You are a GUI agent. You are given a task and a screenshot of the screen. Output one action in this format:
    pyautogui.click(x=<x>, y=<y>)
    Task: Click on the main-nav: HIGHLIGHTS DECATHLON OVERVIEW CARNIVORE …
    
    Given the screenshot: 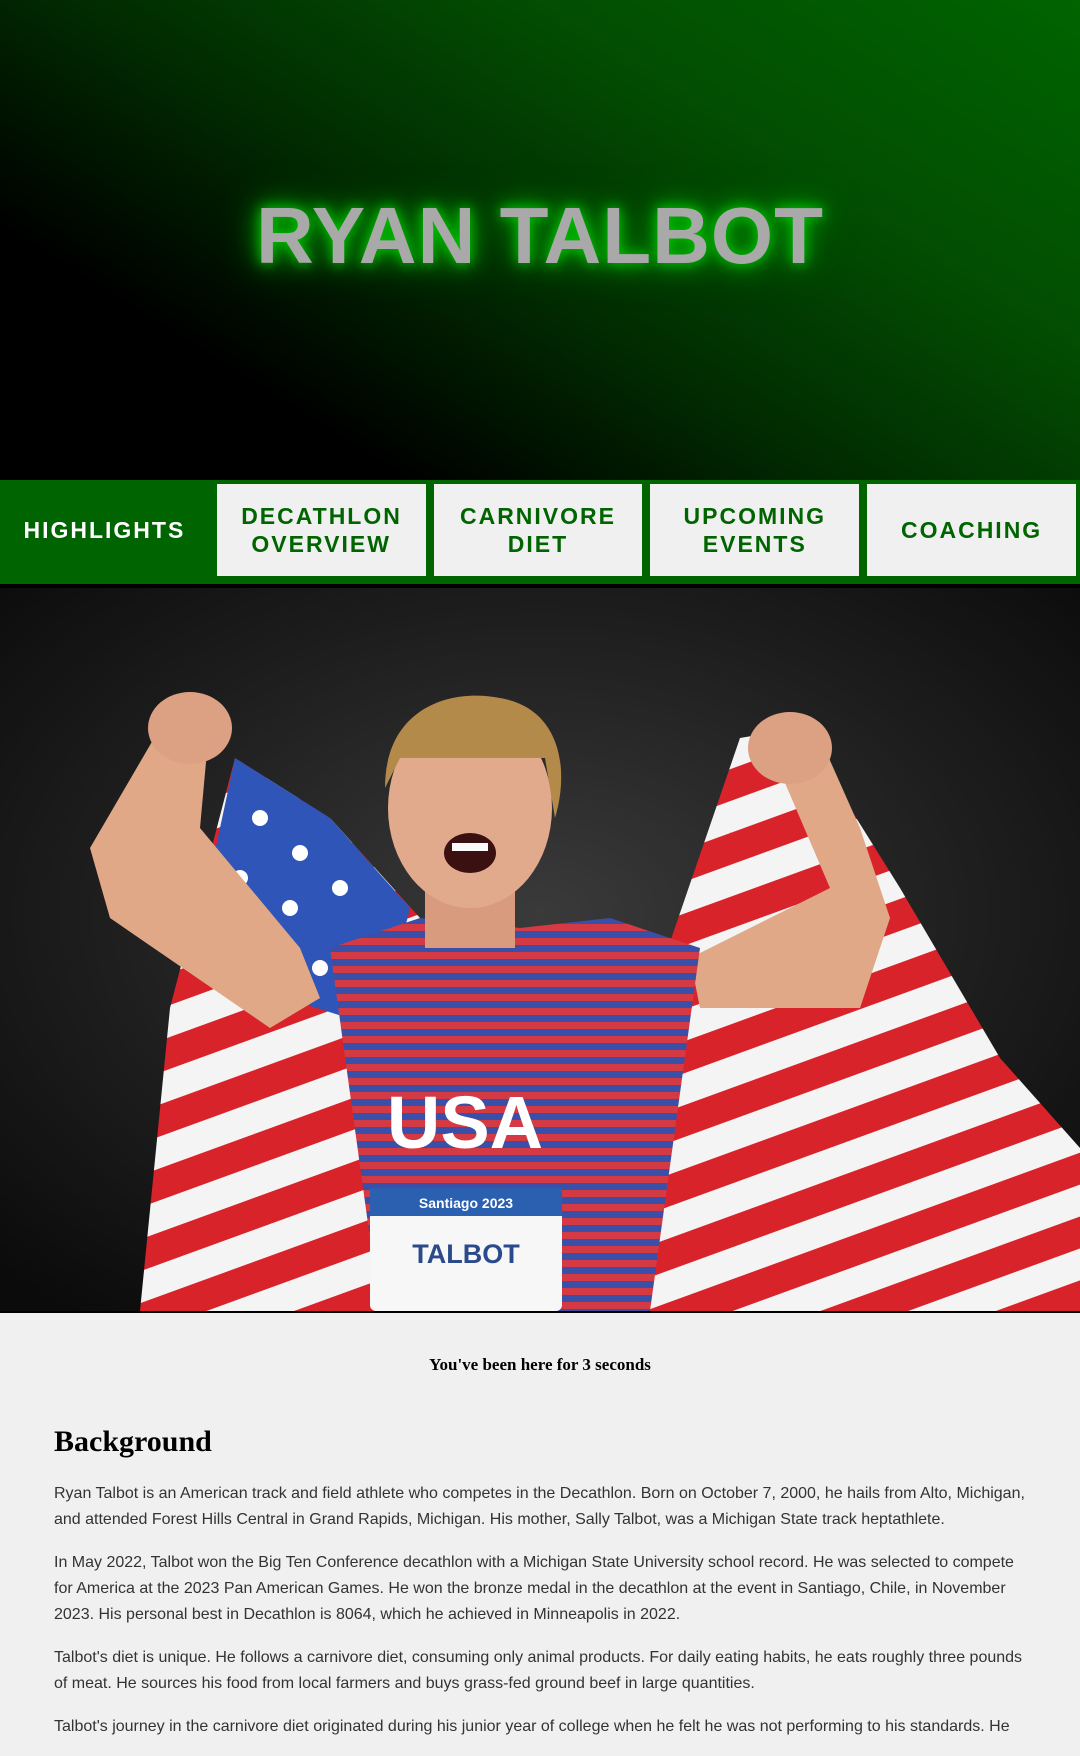 What is the action you would take?
    pyautogui.click(x=540, y=534)
    